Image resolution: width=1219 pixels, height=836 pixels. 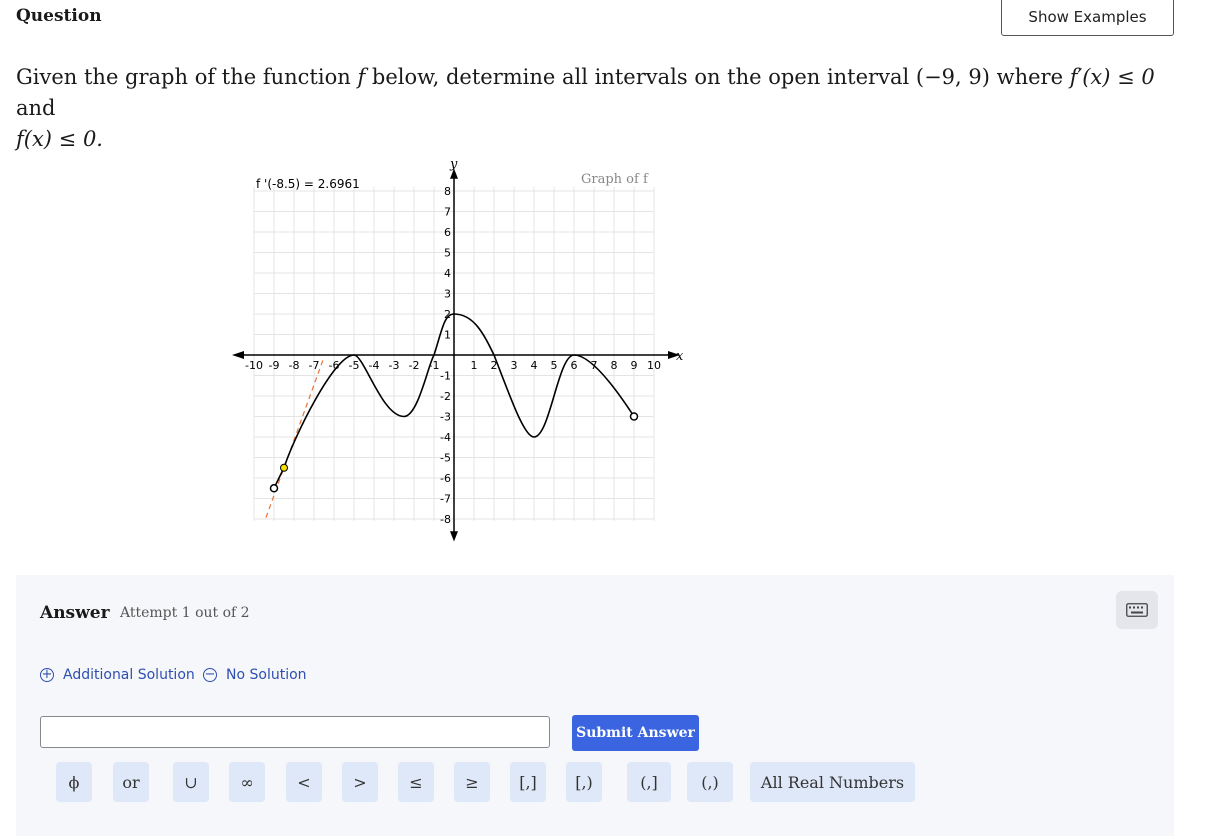 What do you see at coordinates (574, 365) in the screenshot?
I see `x-tick-label: 6` at bounding box center [574, 365].